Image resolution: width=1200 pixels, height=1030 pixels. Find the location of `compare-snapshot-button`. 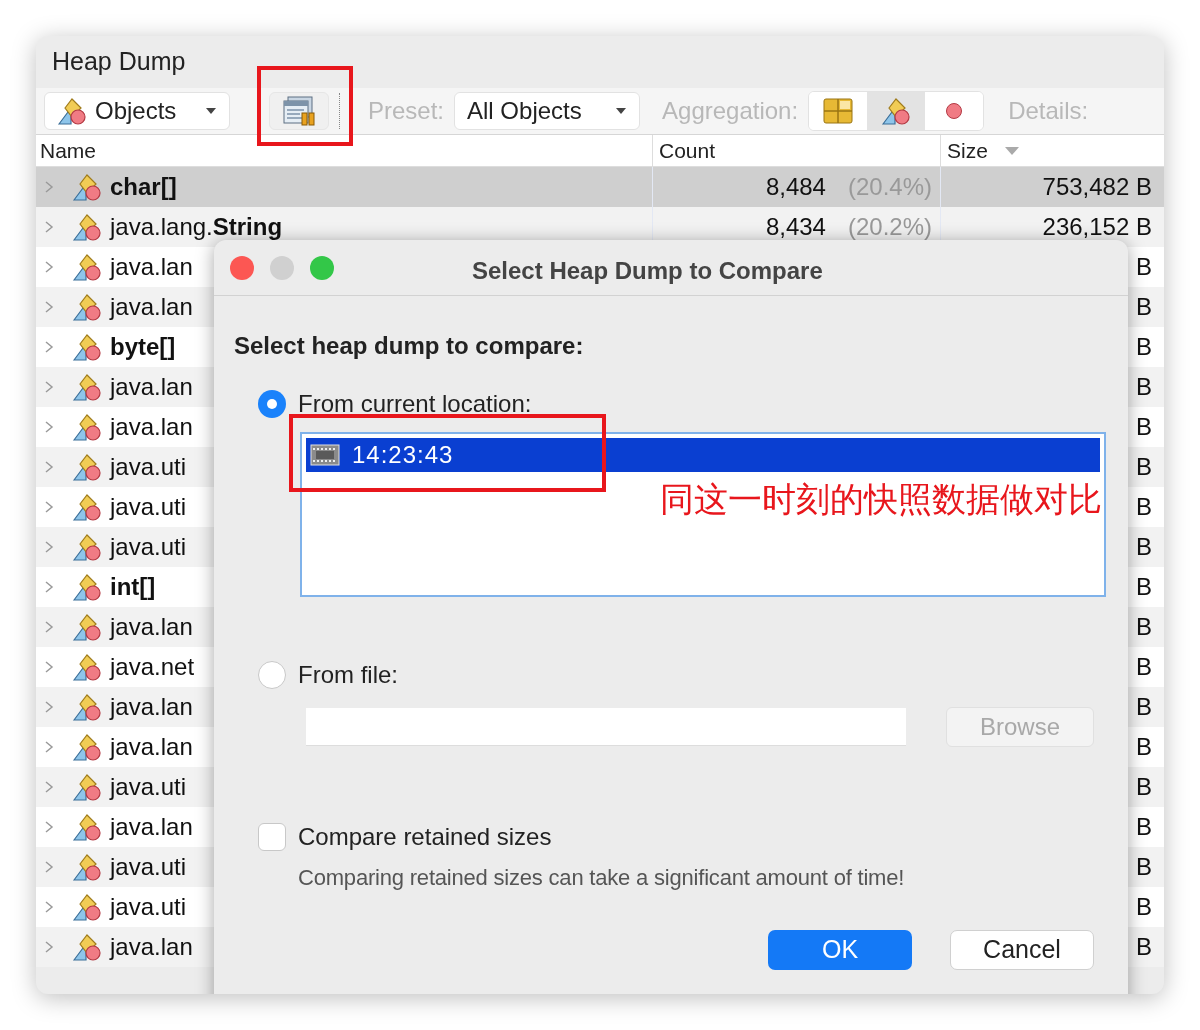

compare-snapshot-button is located at coordinates (299, 111).